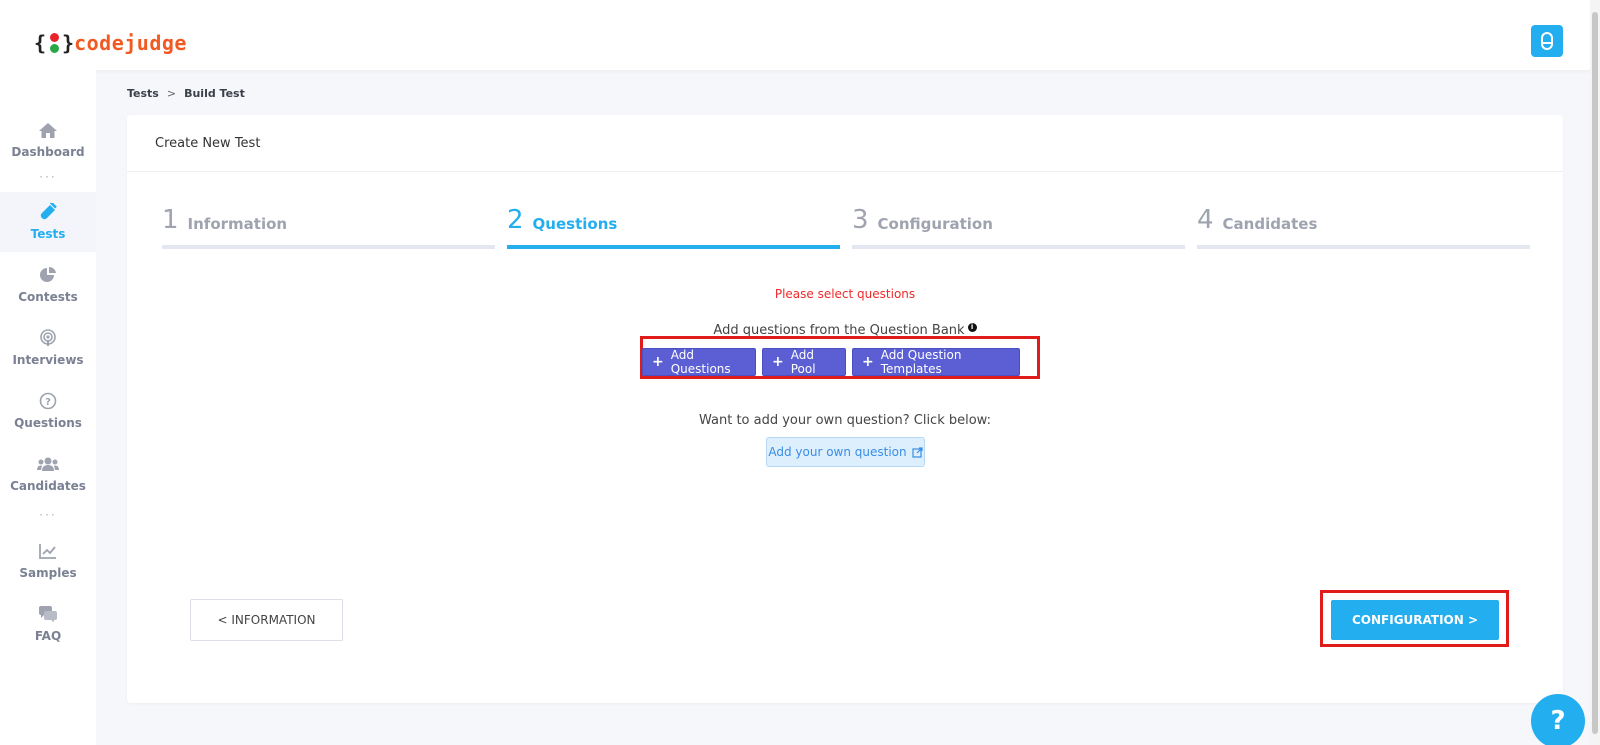 This screenshot has height=745, width=1600. What do you see at coordinates (214, 93) in the screenshot?
I see `breadcrumb-item-build-test: Build Test` at bounding box center [214, 93].